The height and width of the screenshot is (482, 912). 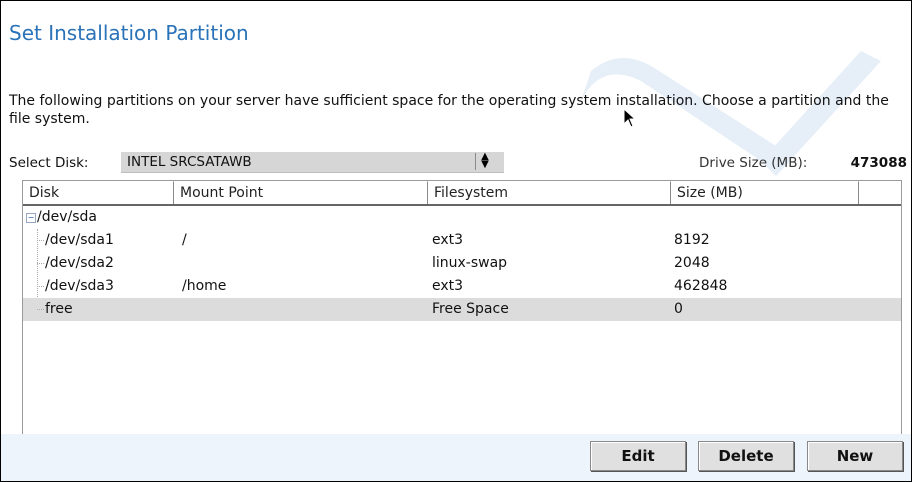 I want to click on cell-size: 462848, so click(x=701, y=286).